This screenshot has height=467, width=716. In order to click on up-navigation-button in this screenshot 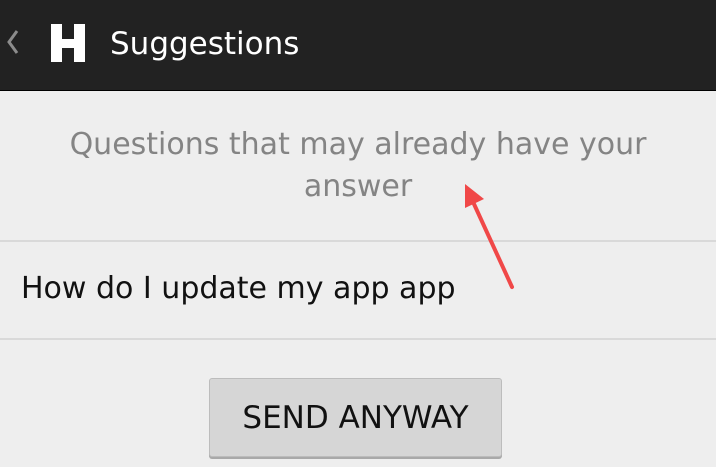, I will do `click(52, 45)`.